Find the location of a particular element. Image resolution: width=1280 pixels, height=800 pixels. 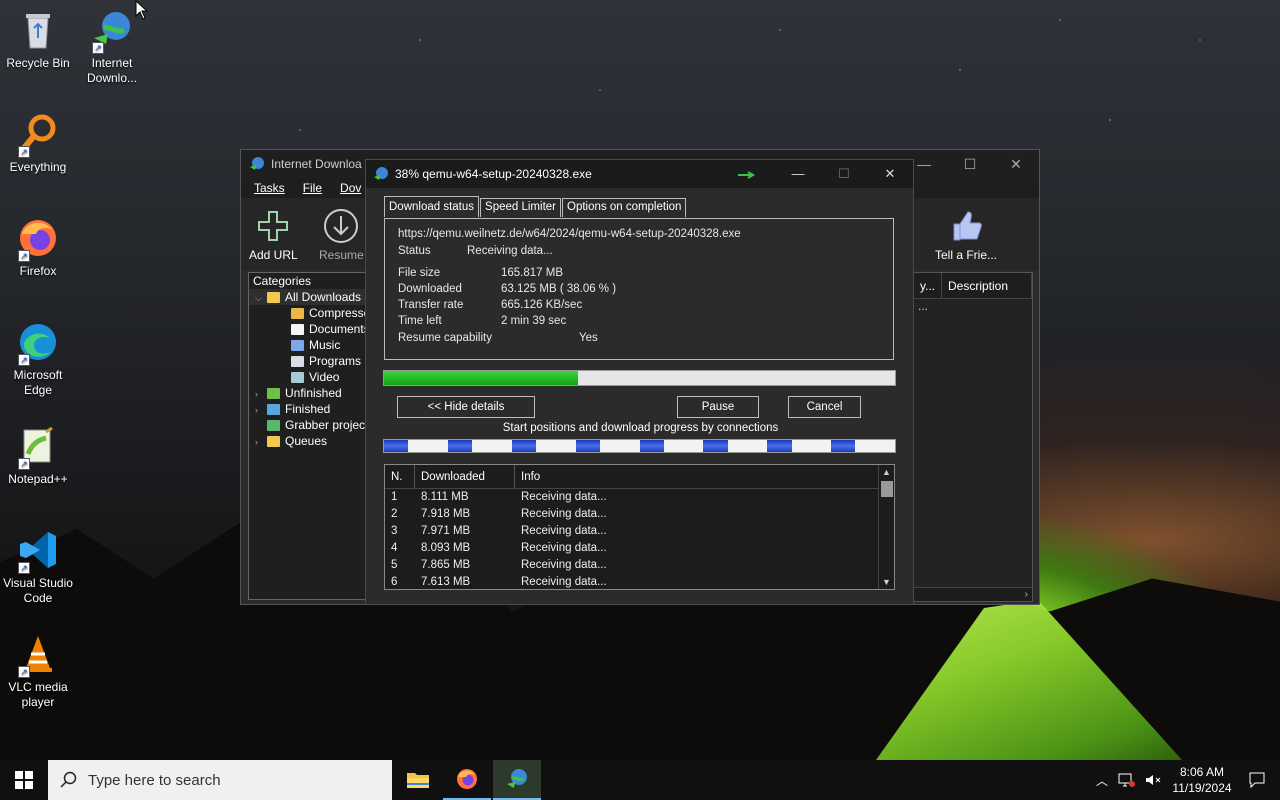

notification-icon is located at coordinates (1257, 780).